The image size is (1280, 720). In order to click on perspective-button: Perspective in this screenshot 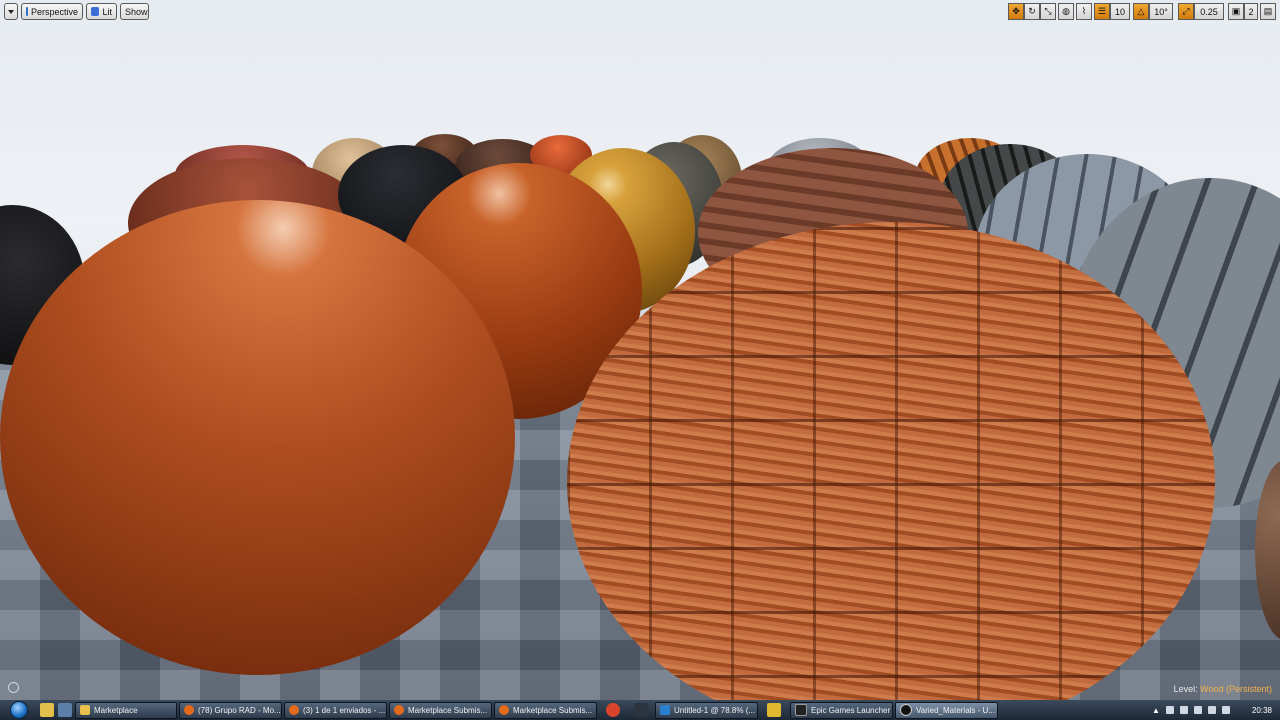, I will do `click(52, 11)`.